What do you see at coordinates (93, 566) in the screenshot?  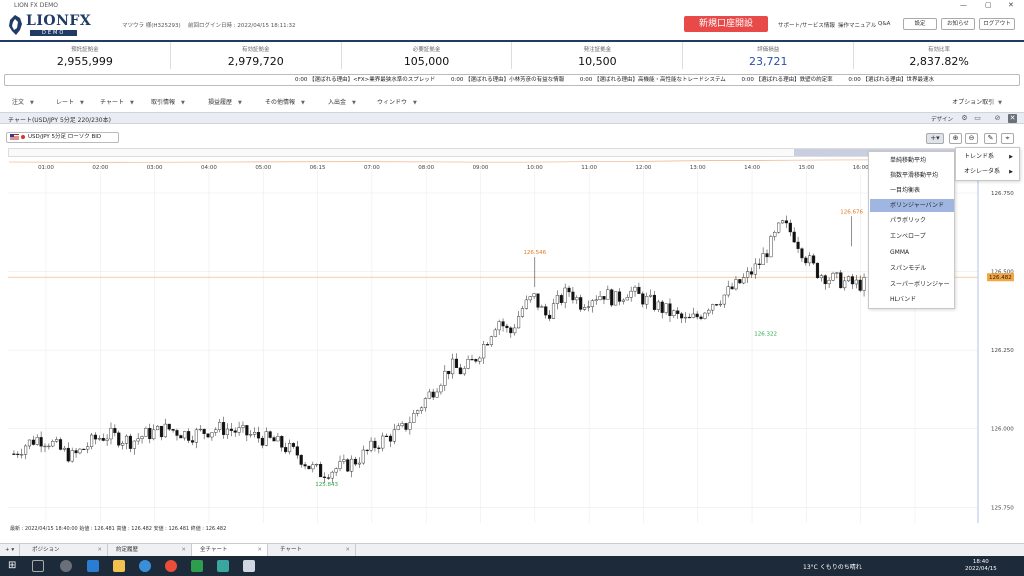 I see `word-icon` at bounding box center [93, 566].